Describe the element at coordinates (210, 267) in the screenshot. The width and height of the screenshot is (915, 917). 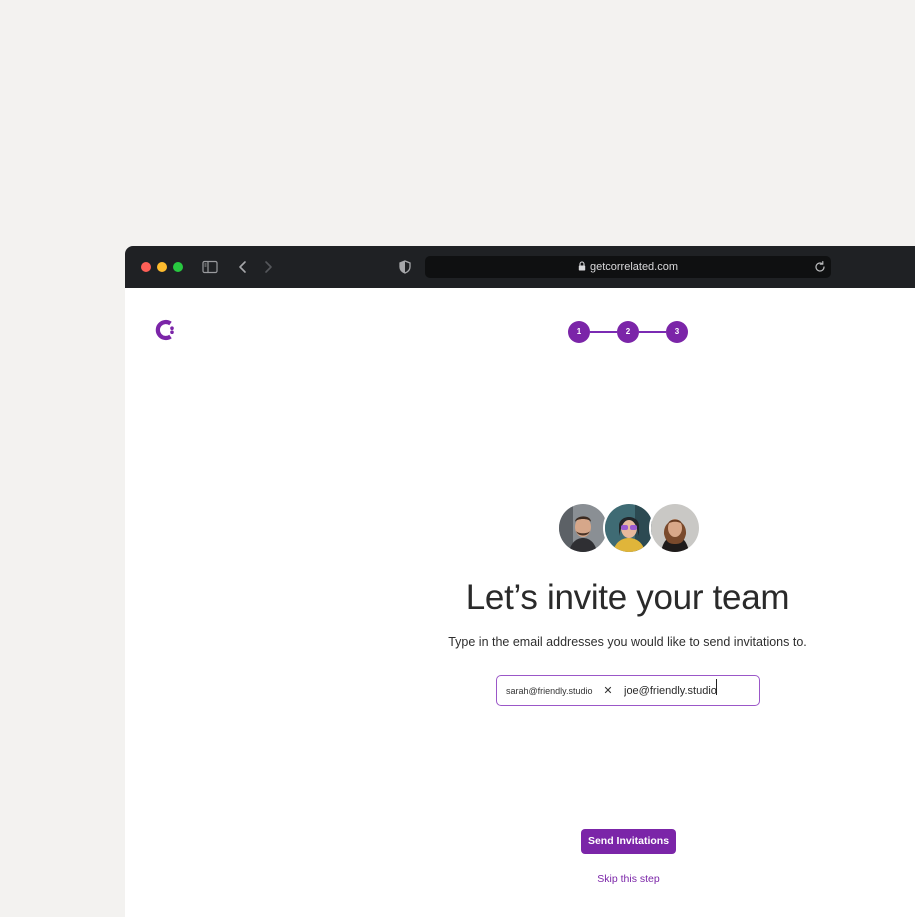
I see `sidebar-icon` at that location.